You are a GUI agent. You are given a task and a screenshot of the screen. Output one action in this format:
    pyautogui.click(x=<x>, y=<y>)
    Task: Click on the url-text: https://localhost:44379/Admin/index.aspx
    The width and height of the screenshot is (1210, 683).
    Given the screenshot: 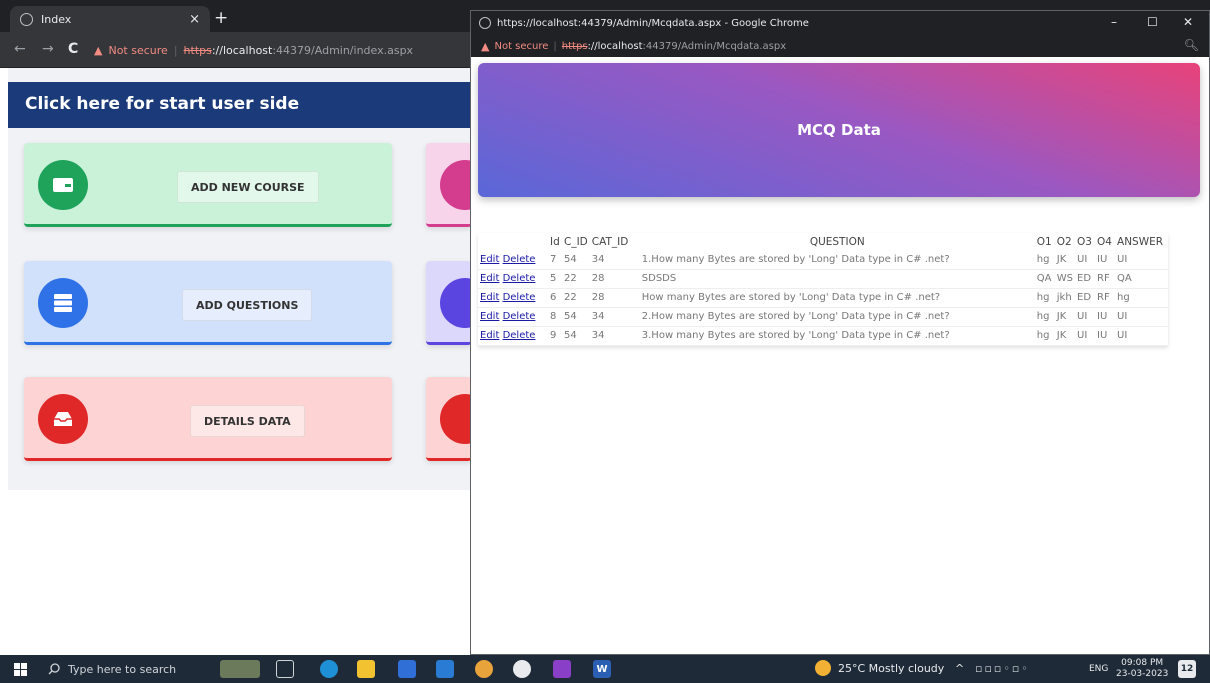 What is the action you would take?
    pyautogui.click(x=299, y=50)
    